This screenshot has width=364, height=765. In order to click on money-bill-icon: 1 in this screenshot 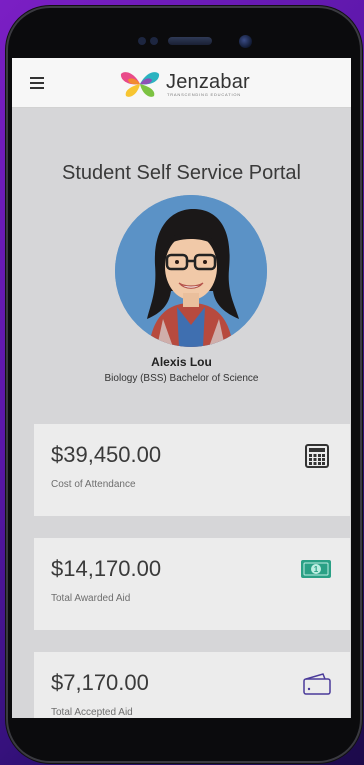, I will do `click(316, 569)`.